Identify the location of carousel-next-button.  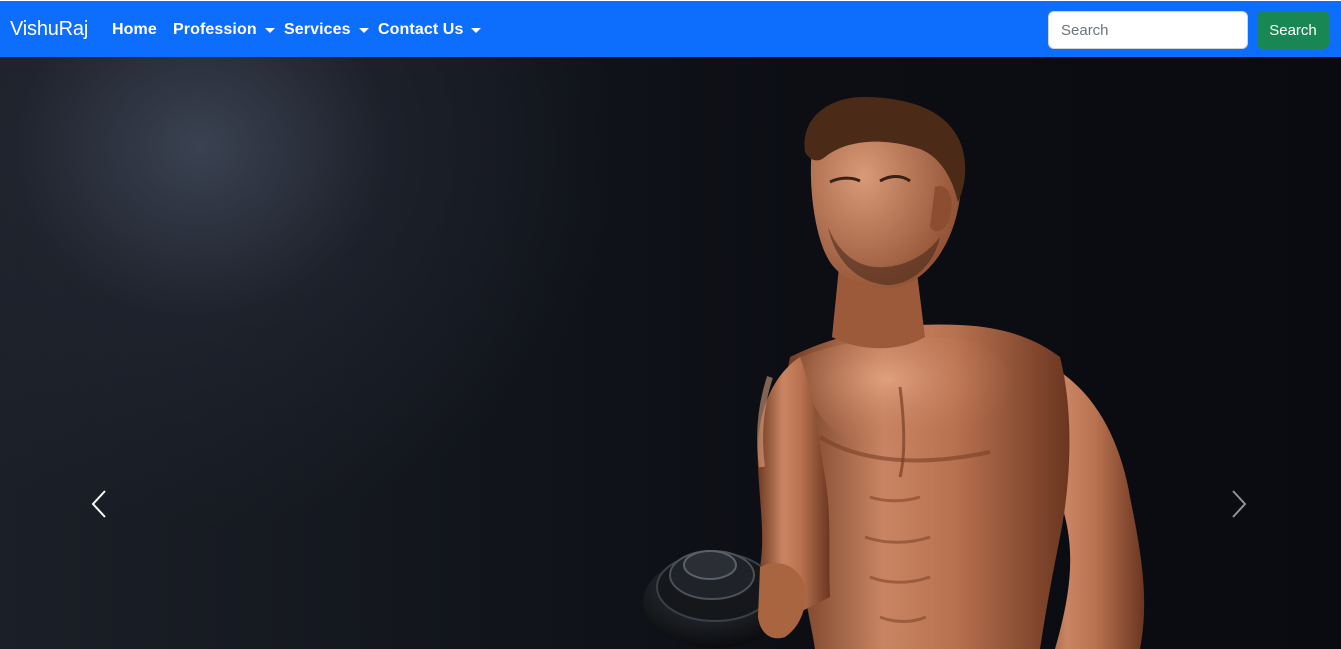
(1239, 504).